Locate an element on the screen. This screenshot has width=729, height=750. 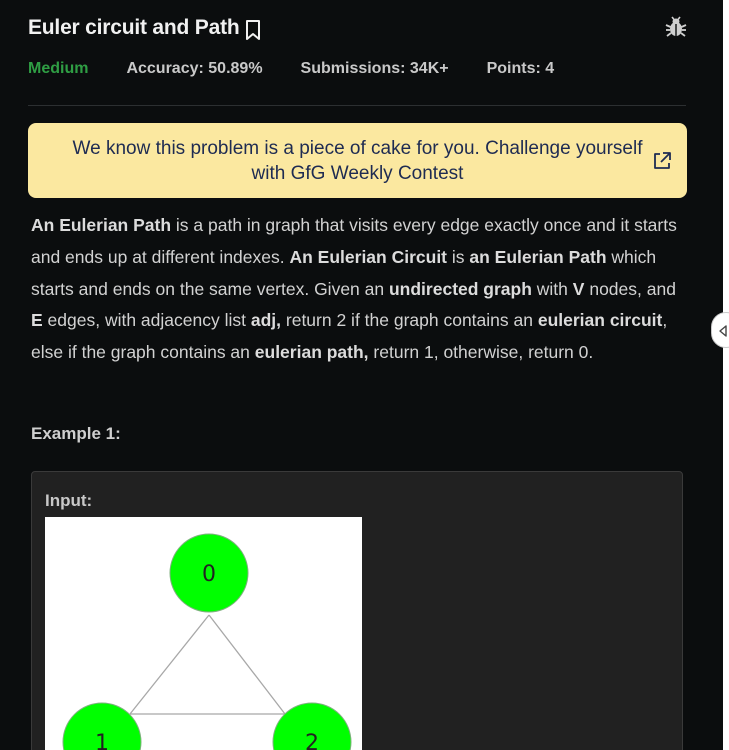
graph-svg: 0 1 2 is located at coordinates (207, 641).